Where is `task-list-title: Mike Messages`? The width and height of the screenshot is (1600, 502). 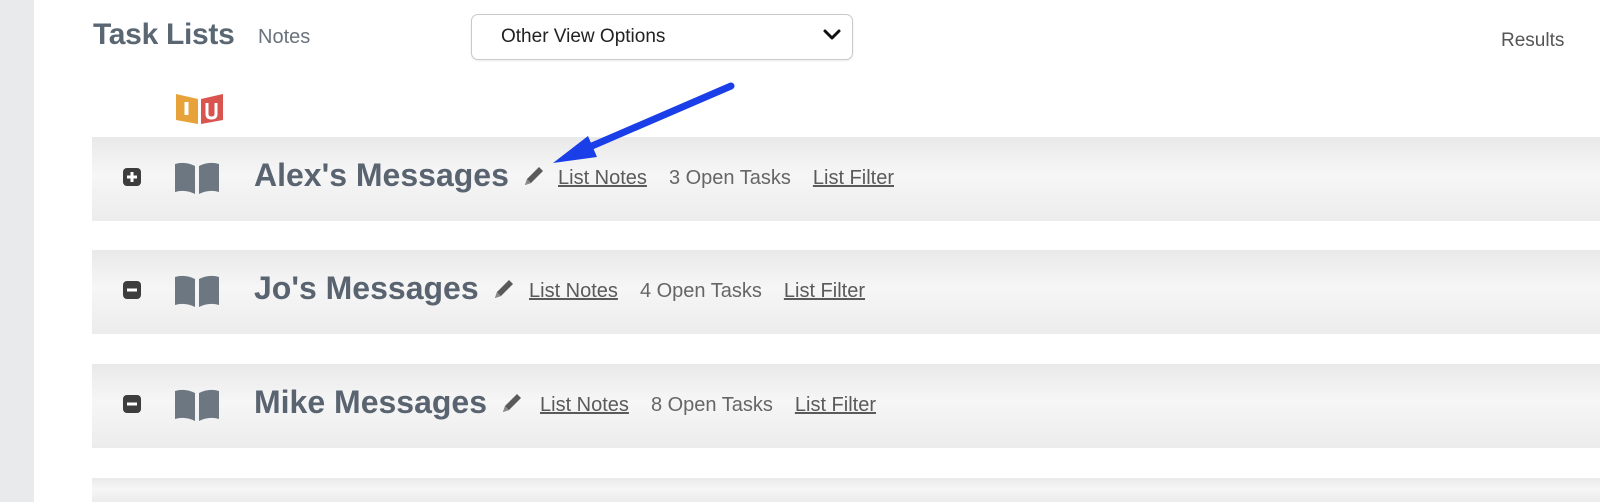 task-list-title: Mike Messages is located at coordinates (389, 402).